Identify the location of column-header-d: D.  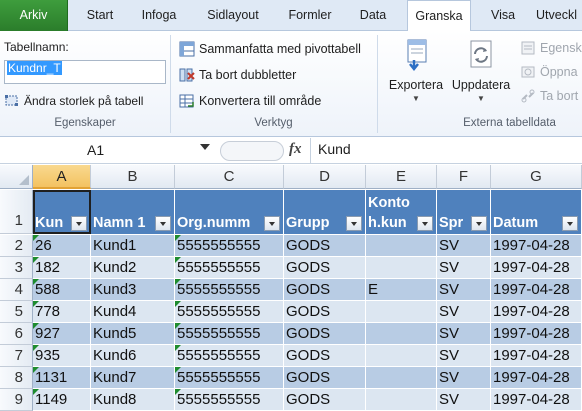
(325, 177).